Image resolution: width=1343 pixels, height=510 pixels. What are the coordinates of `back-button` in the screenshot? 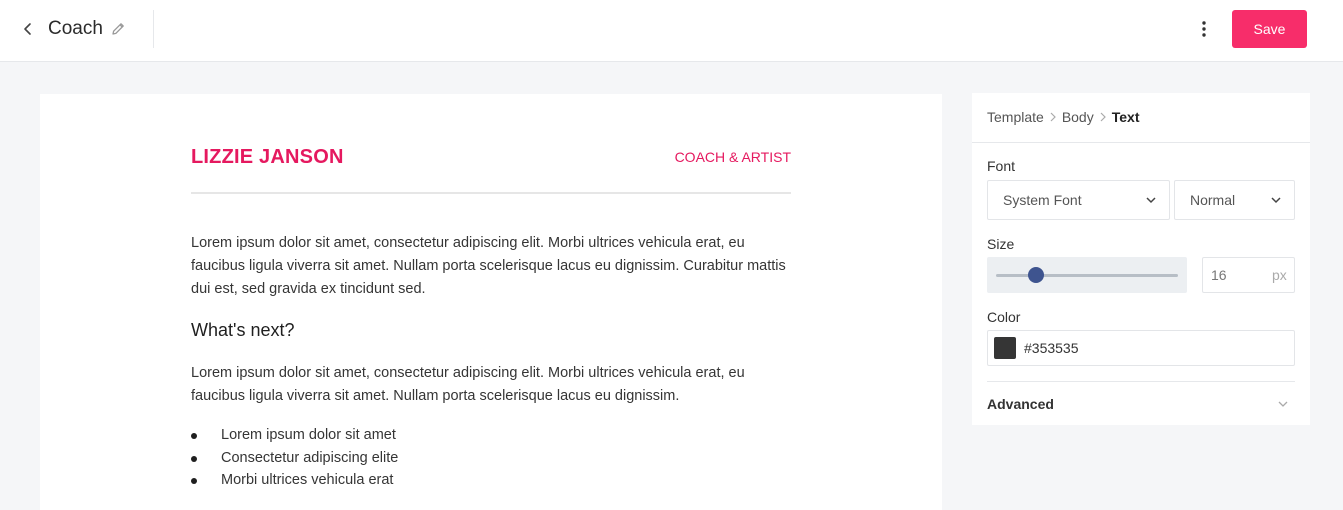 It's located at (28, 29).